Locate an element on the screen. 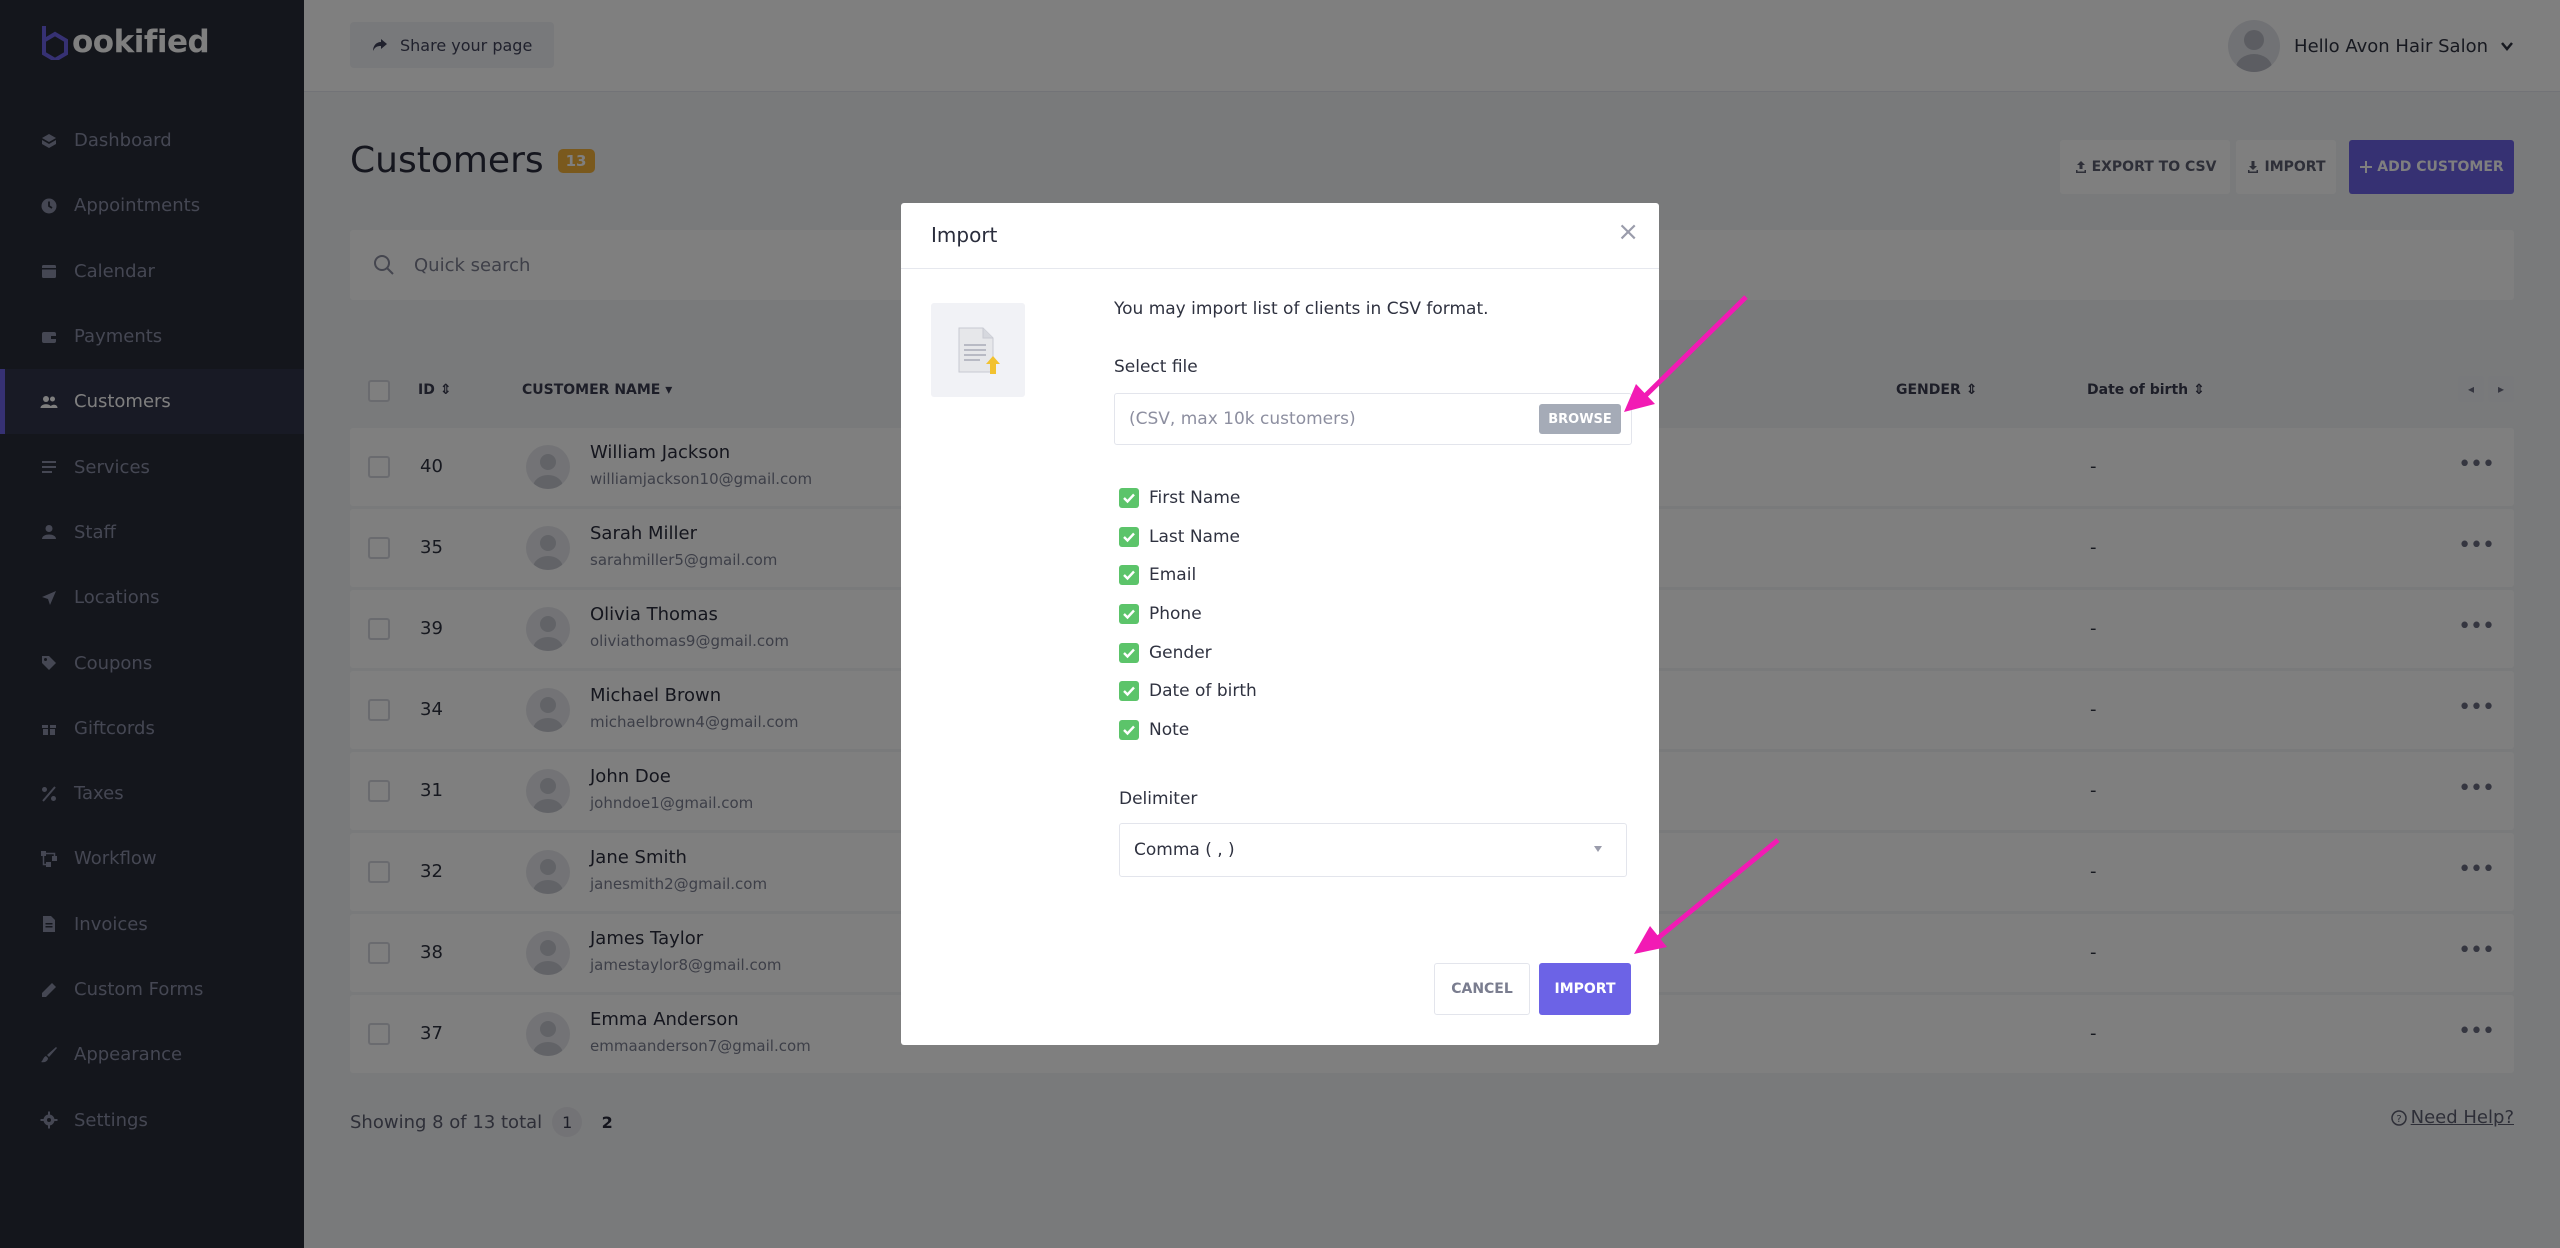 The width and height of the screenshot is (2560, 1248). close-icon: × is located at coordinates (1628, 232).